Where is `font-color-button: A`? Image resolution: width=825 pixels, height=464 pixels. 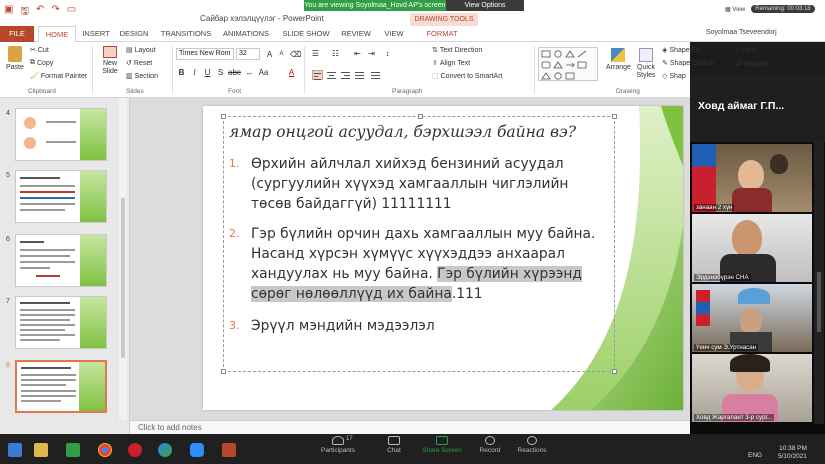 font-color-button: A is located at coordinates (291, 72).